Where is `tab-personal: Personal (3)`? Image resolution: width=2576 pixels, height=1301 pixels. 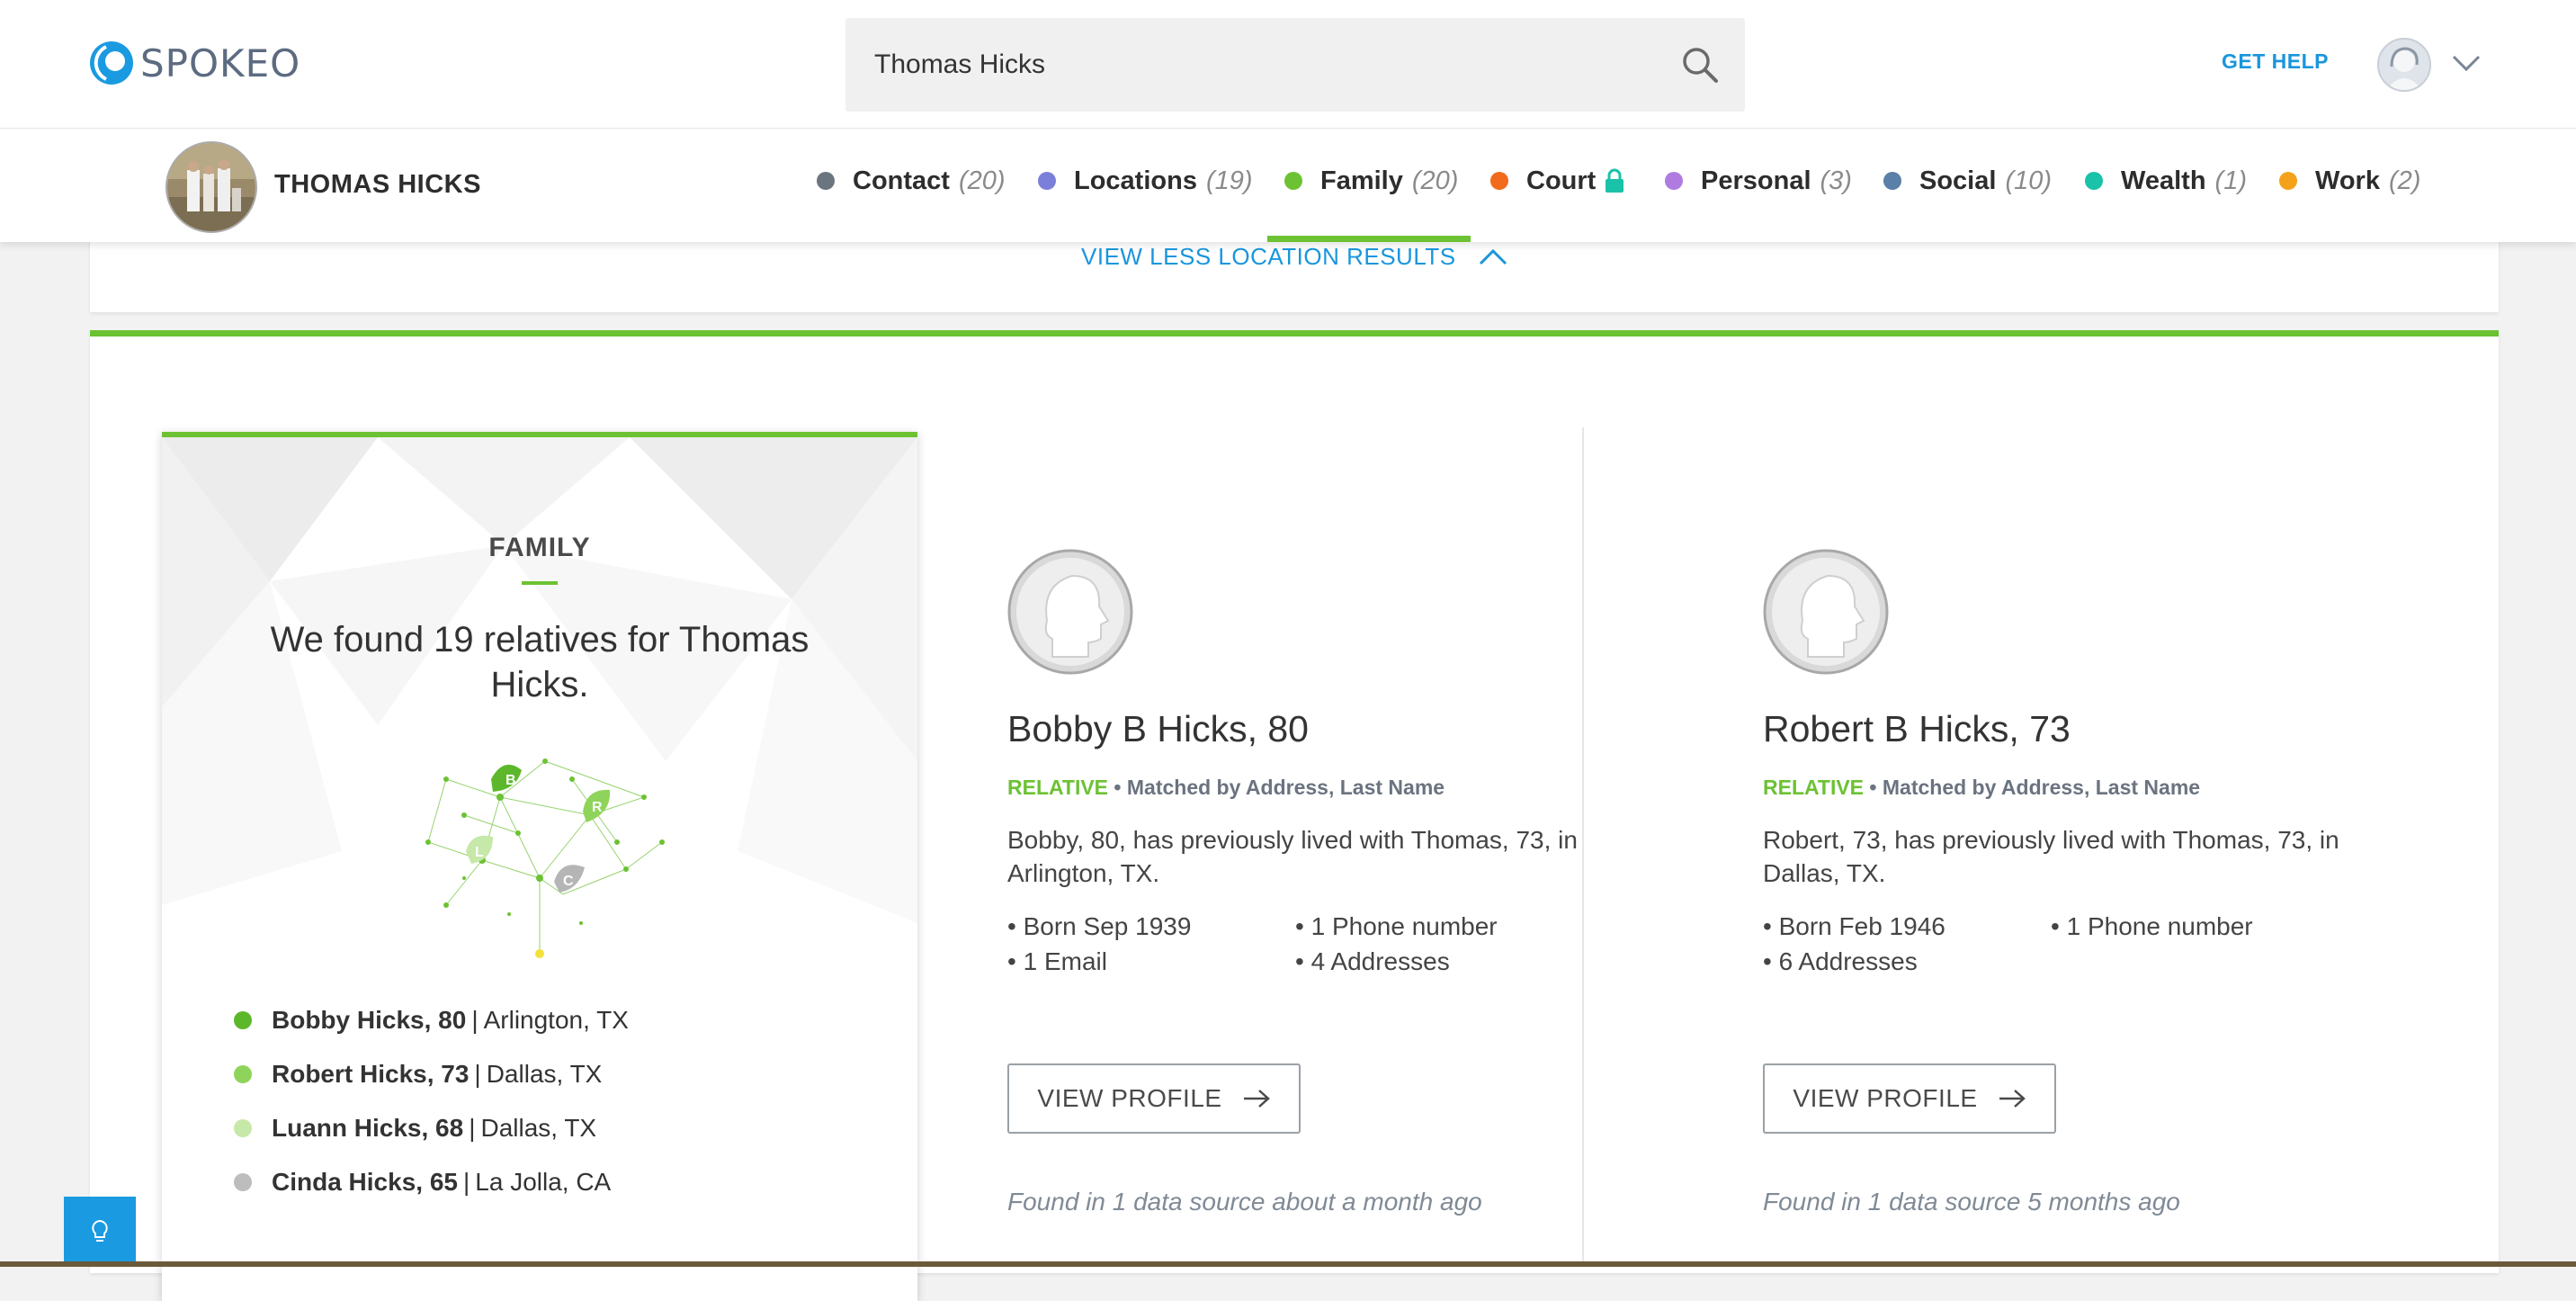 tab-personal: Personal (3) is located at coordinates (1758, 181).